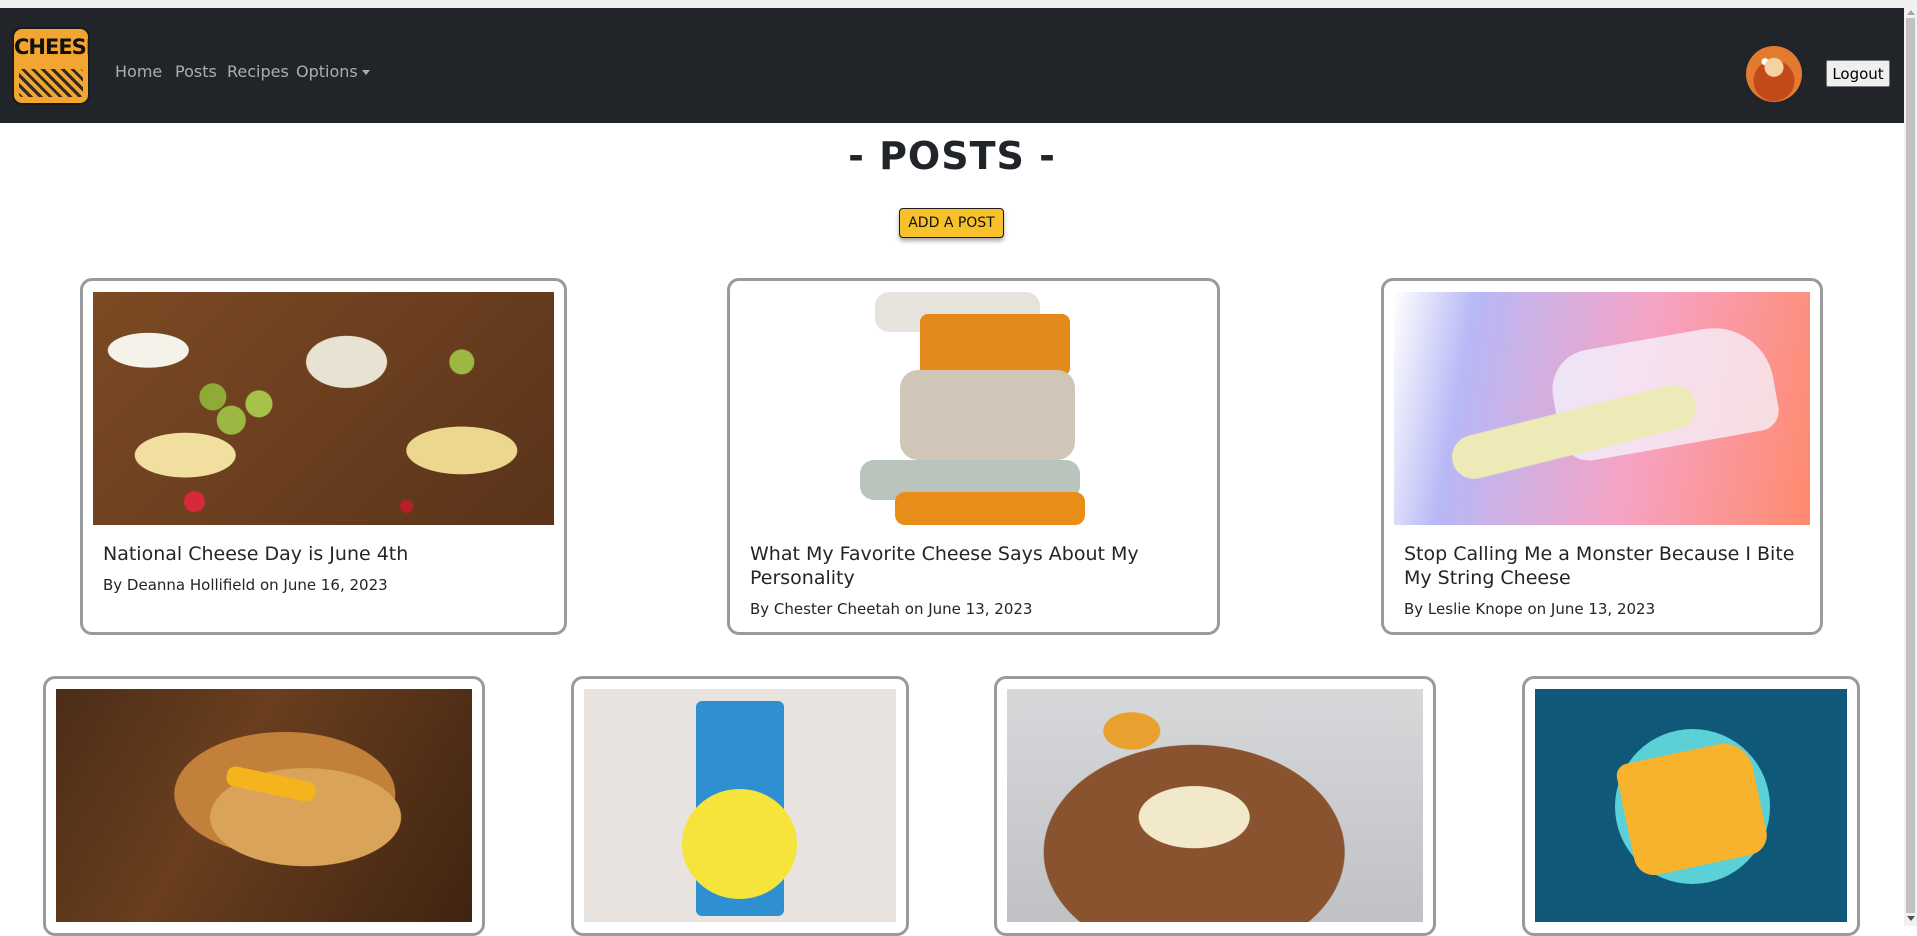  I want to click on swiss-cheese-illustration, so click(1691, 805).